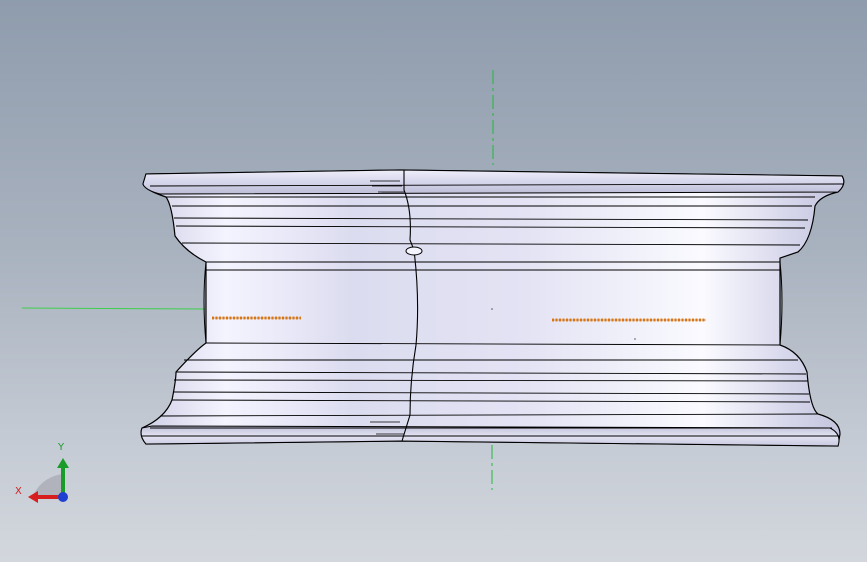 This screenshot has width=867, height=562. I want to click on top-flange, so click(493, 182).